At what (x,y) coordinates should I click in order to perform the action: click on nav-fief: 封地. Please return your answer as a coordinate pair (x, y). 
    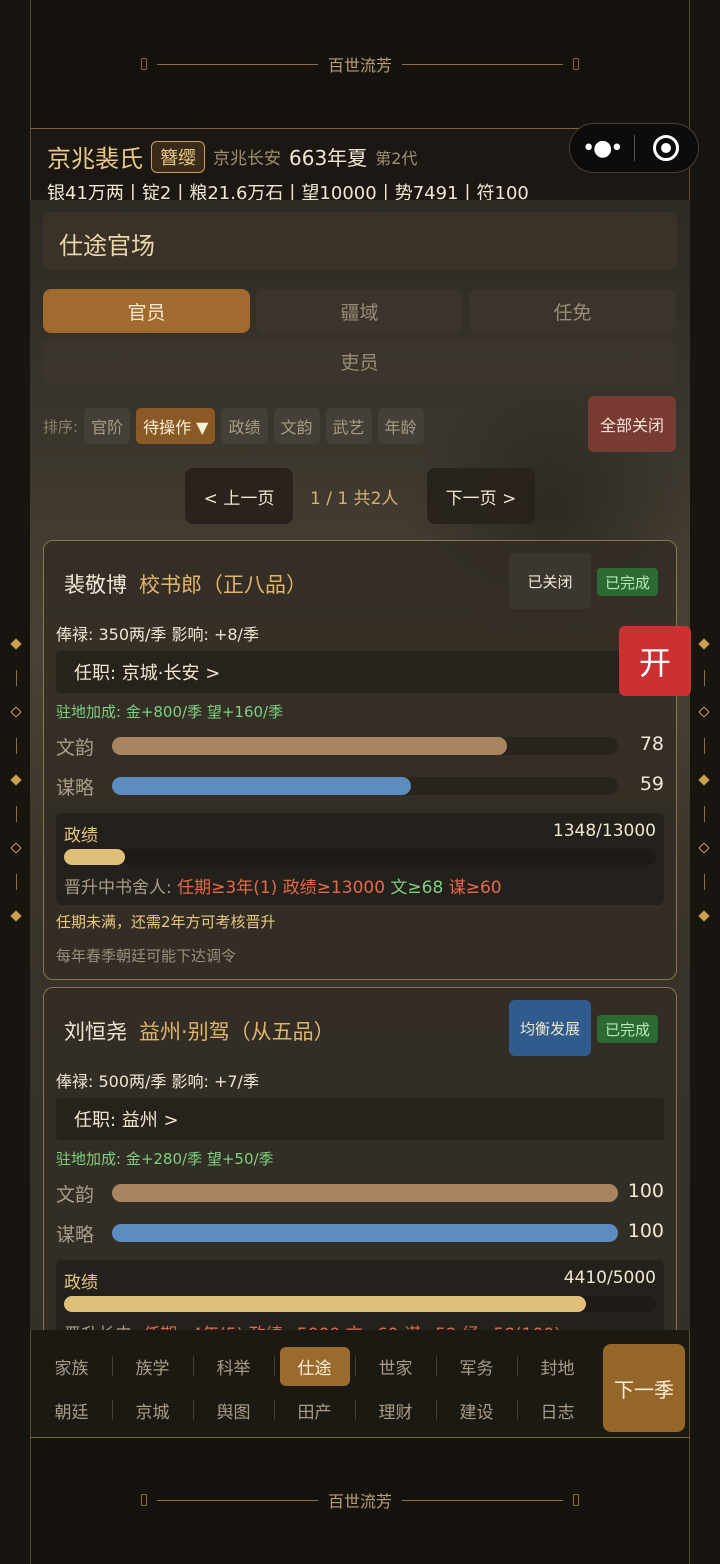
    Looking at the image, I should click on (557, 1366).